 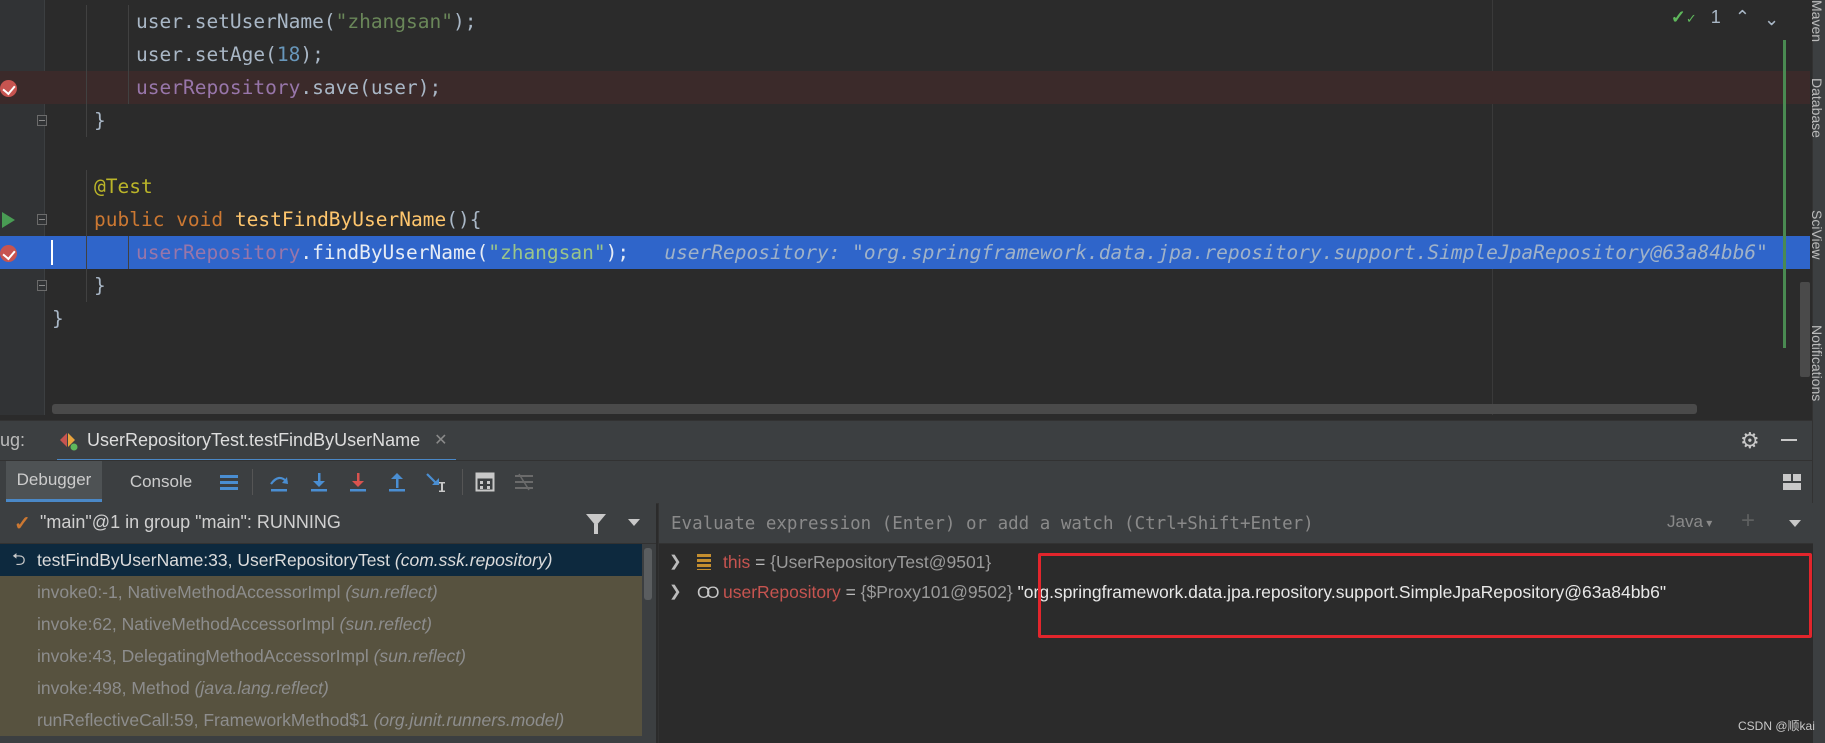 I want to click on code-line: user.setUserName("zhangsan");, so click(x=905, y=21).